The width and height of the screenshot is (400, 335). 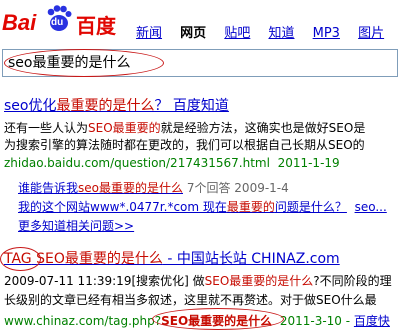 What do you see at coordinates (100, 188) in the screenshot?
I see `sub-result-link: 谁能告诉我seo最重要的是什么` at bounding box center [100, 188].